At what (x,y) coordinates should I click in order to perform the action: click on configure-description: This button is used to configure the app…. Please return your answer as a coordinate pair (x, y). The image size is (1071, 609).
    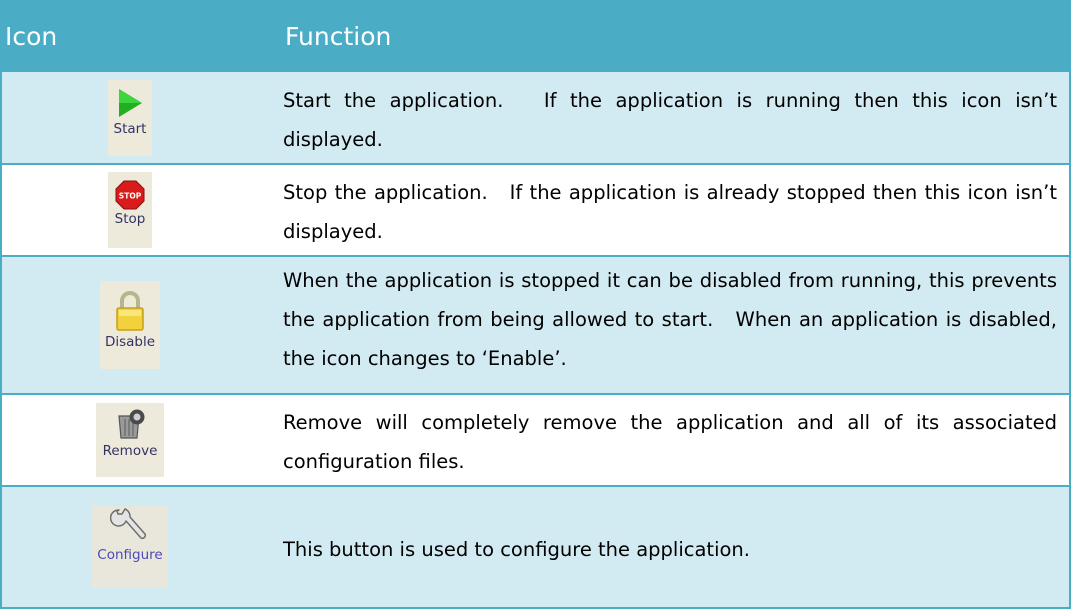
    Looking at the image, I should click on (516, 549).